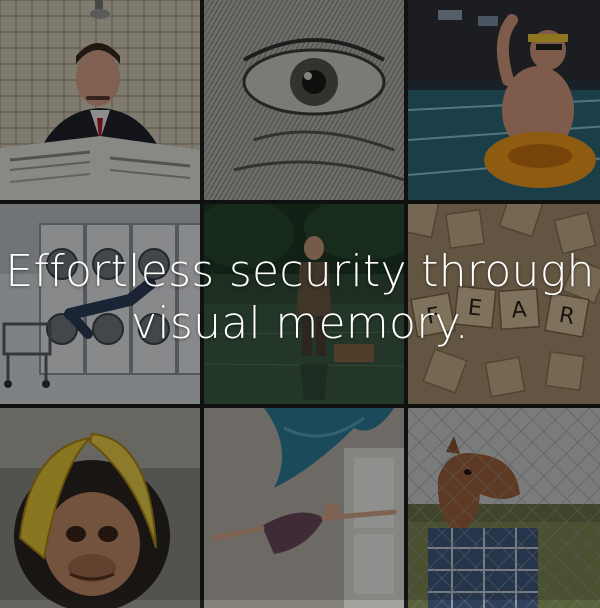  I want to click on tile-monkey-mask-banana, so click(100, 508).